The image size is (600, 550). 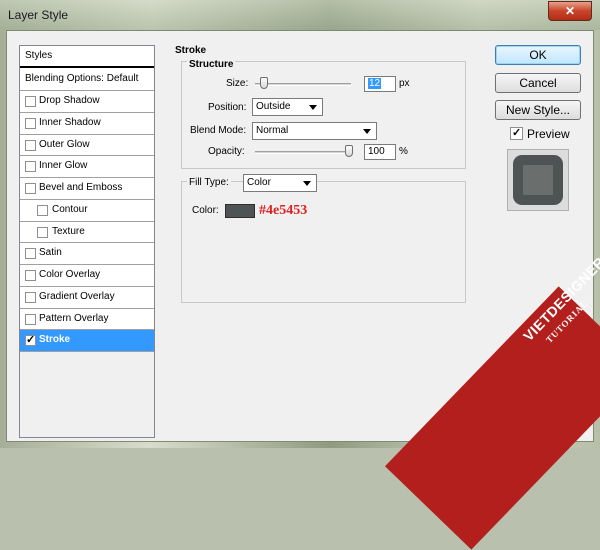 I want to click on opacity-unit: %, so click(x=403, y=151).